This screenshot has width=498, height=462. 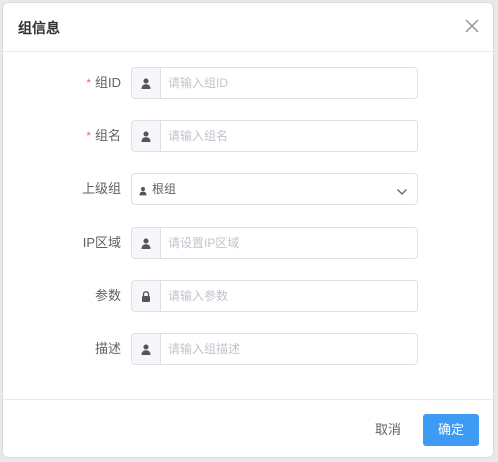 What do you see at coordinates (107, 295) in the screenshot?
I see `params-label: 参数` at bounding box center [107, 295].